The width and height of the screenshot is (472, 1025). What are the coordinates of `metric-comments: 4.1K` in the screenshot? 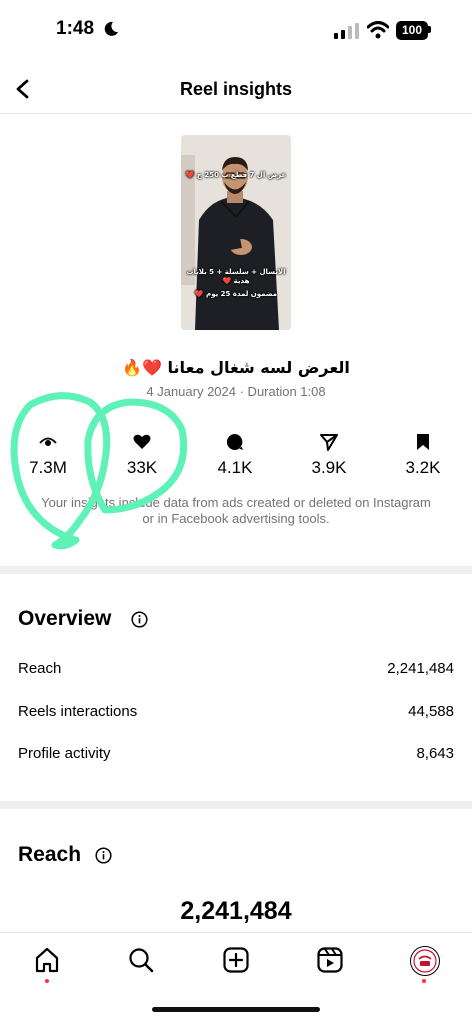 It's located at (235, 455).